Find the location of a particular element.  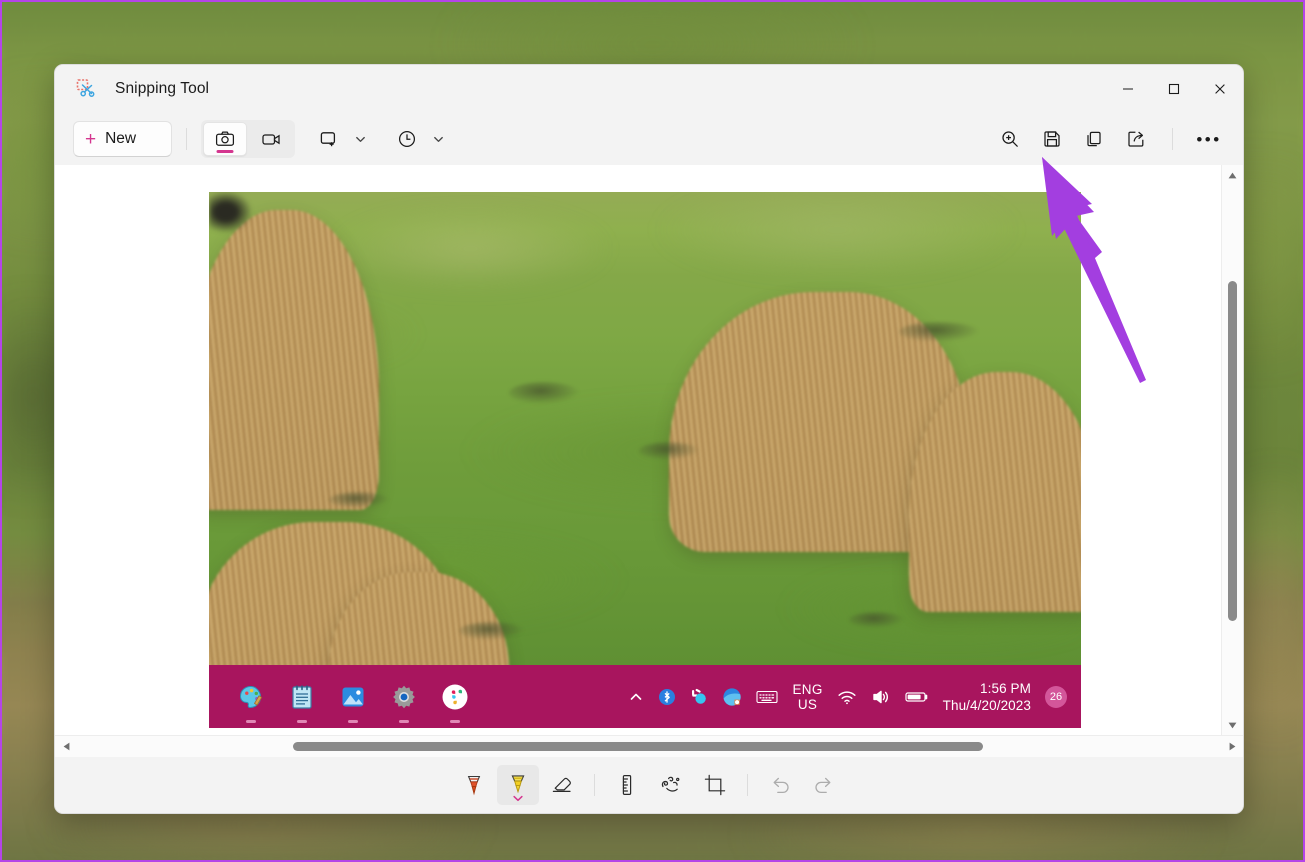

eraser-tool is located at coordinates (562, 785).